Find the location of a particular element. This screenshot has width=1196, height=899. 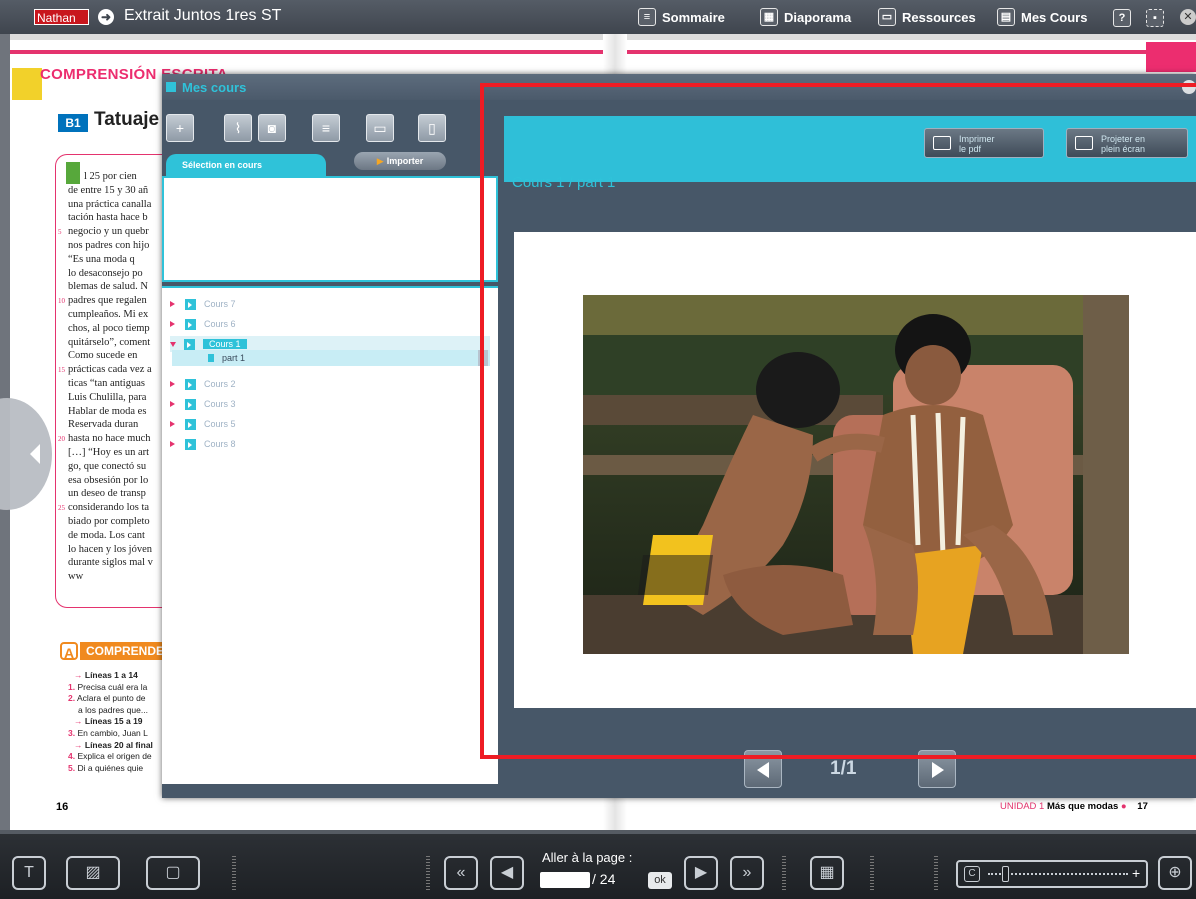

fullscreen-icon: ▪ is located at coordinates (1155, 18).